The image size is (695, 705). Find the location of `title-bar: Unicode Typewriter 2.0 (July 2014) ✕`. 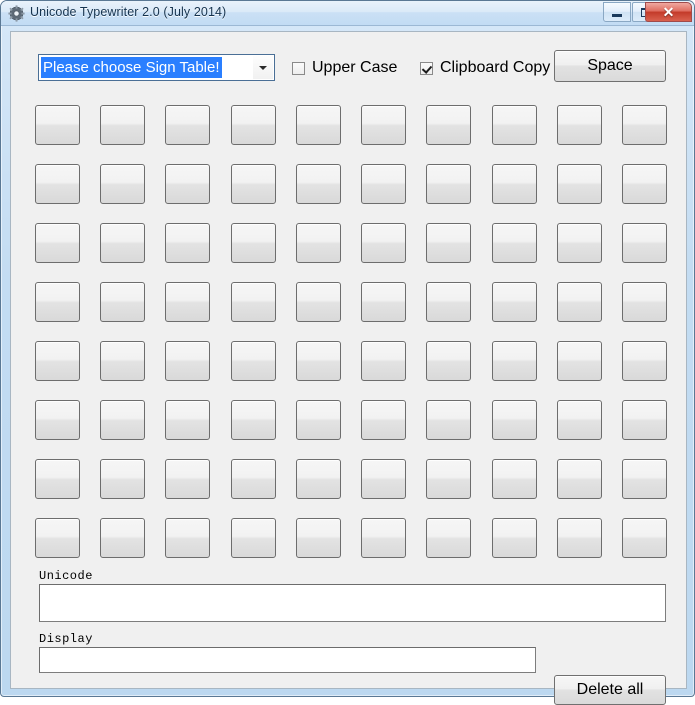

title-bar: Unicode Typewriter 2.0 (July 2014) ✕ is located at coordinates (347, 13).